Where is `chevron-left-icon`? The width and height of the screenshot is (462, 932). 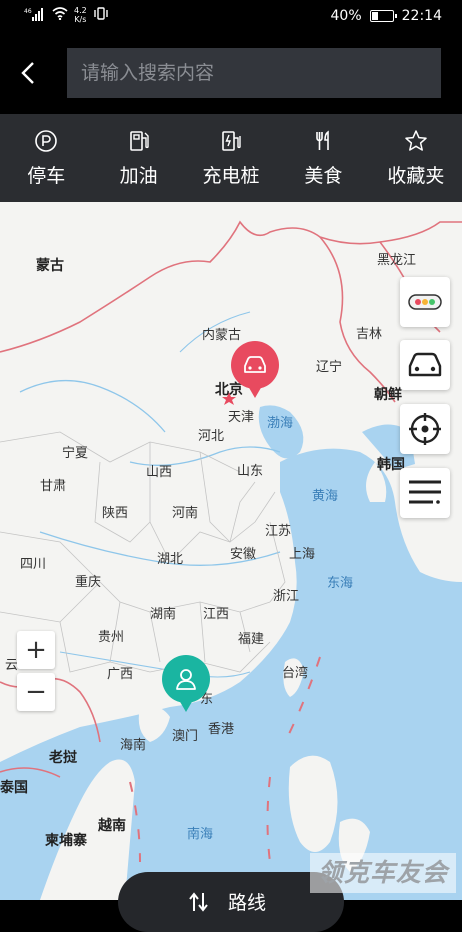 chevron-left-icon is located at coordinates (27, 73).